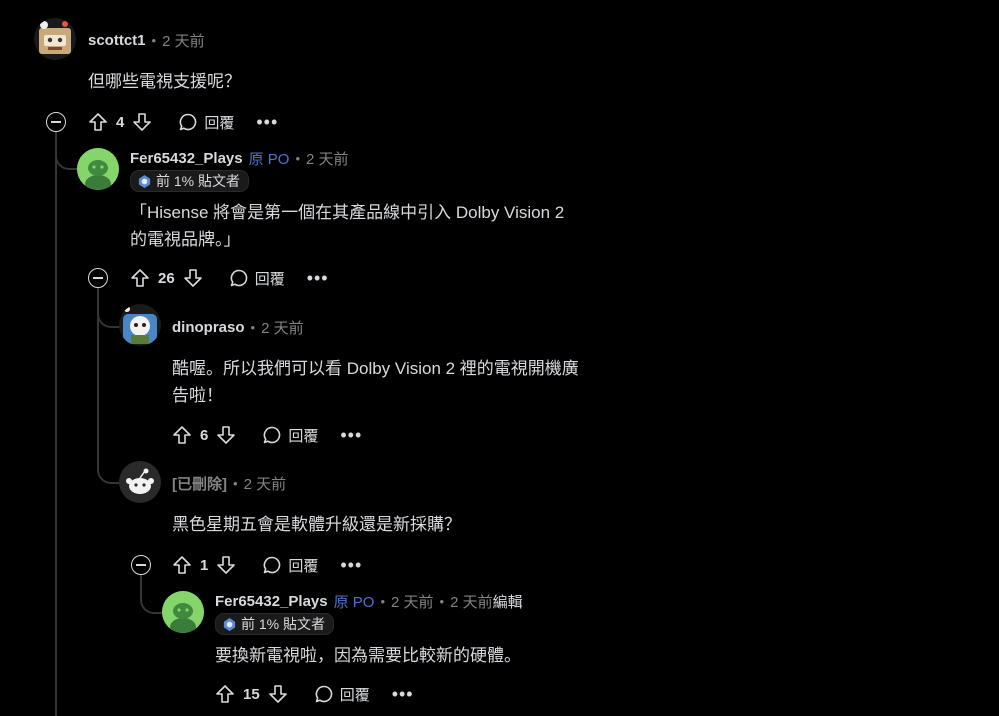  I want to click on vote-count: 26, so click(166, 278).